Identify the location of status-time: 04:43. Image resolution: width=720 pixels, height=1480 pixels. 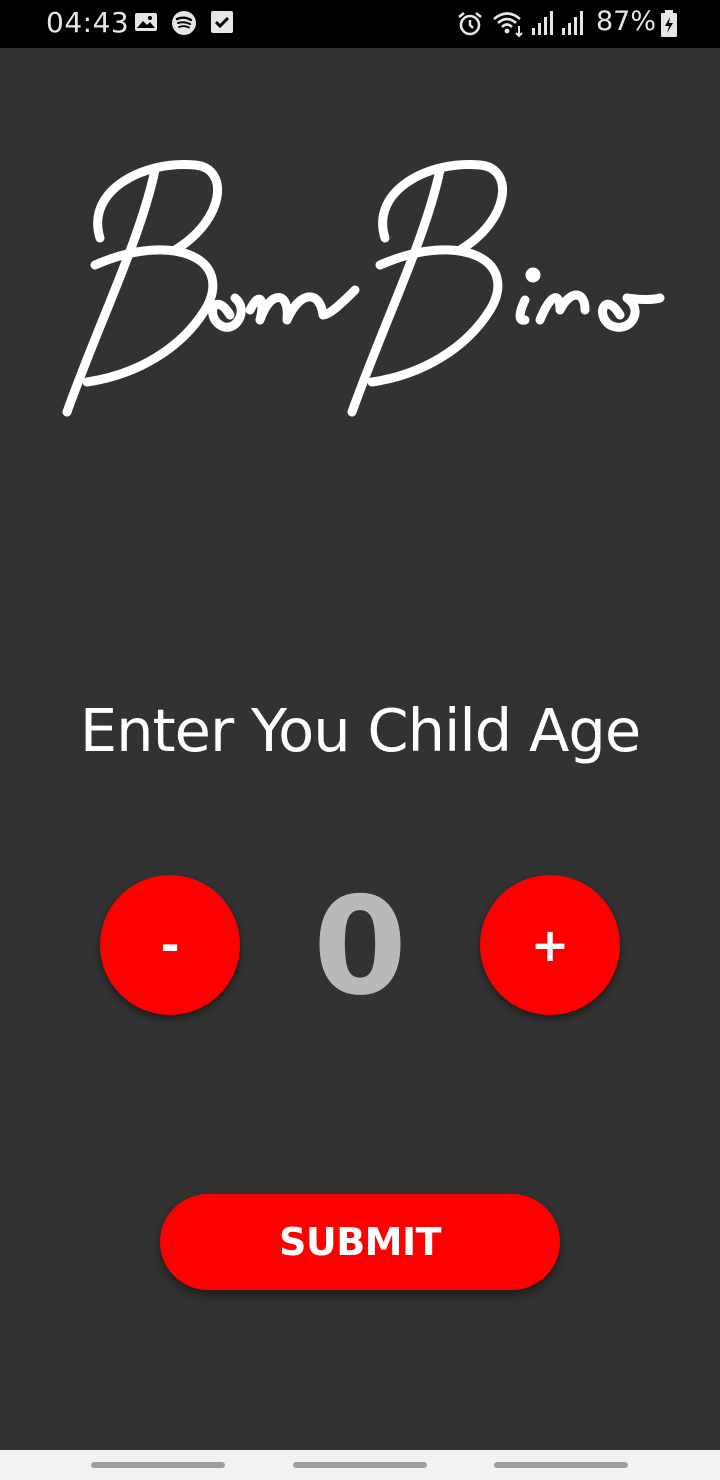
(88, 22).